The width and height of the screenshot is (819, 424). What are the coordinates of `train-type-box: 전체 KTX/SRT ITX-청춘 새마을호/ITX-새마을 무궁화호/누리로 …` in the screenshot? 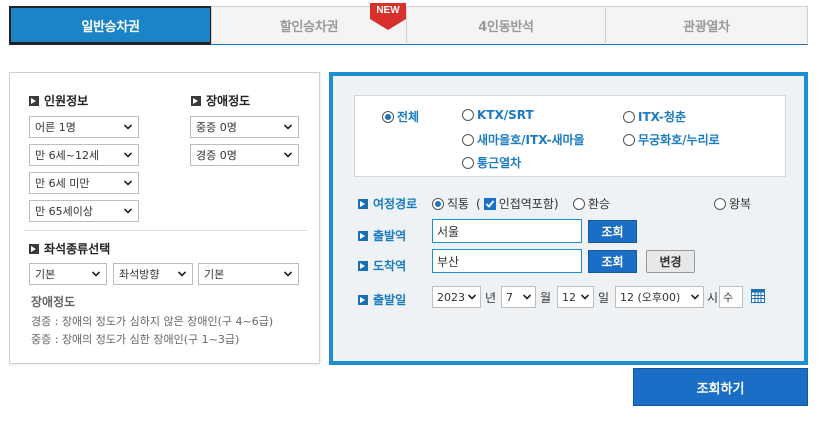 It's located at (570, 136).